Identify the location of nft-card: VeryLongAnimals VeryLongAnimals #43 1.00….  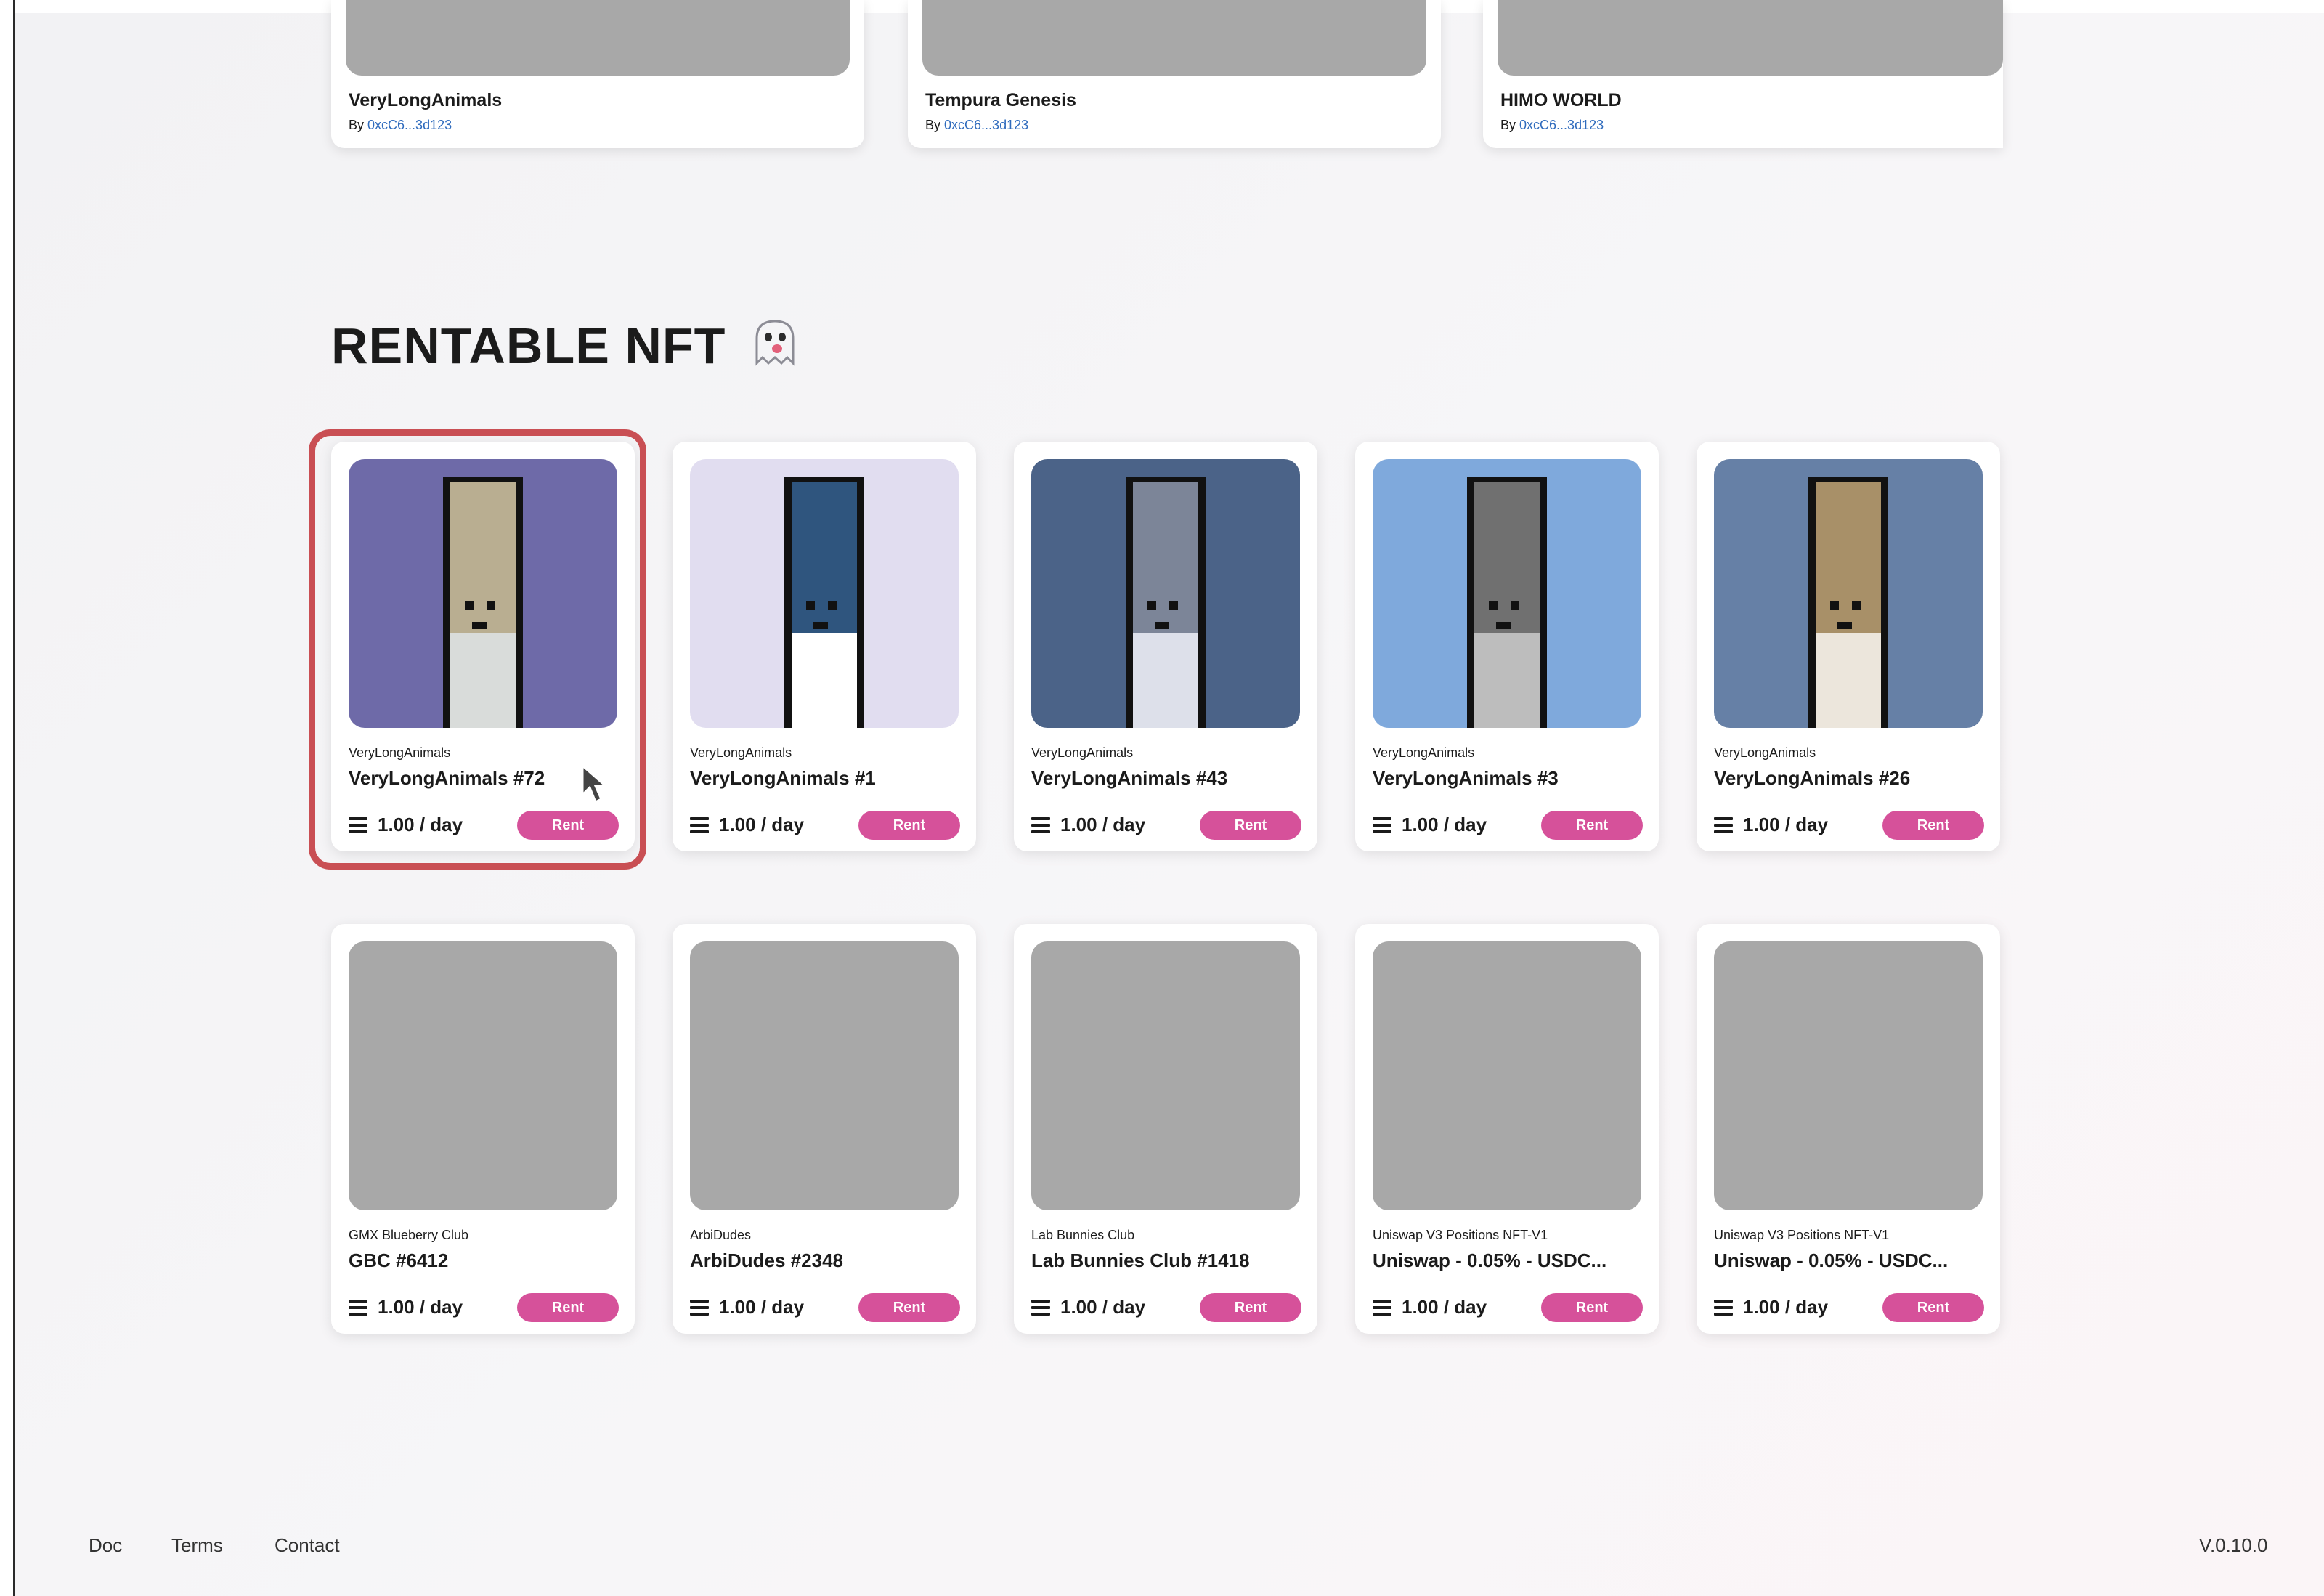
(1165, 646).